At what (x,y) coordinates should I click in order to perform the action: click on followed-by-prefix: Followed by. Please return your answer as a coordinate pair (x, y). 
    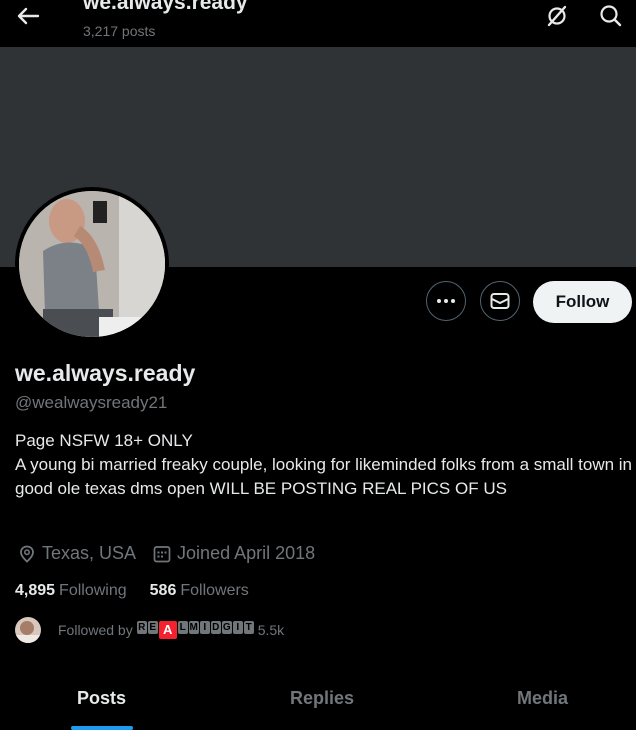
    Looking at the image, I should click on (95, 630).